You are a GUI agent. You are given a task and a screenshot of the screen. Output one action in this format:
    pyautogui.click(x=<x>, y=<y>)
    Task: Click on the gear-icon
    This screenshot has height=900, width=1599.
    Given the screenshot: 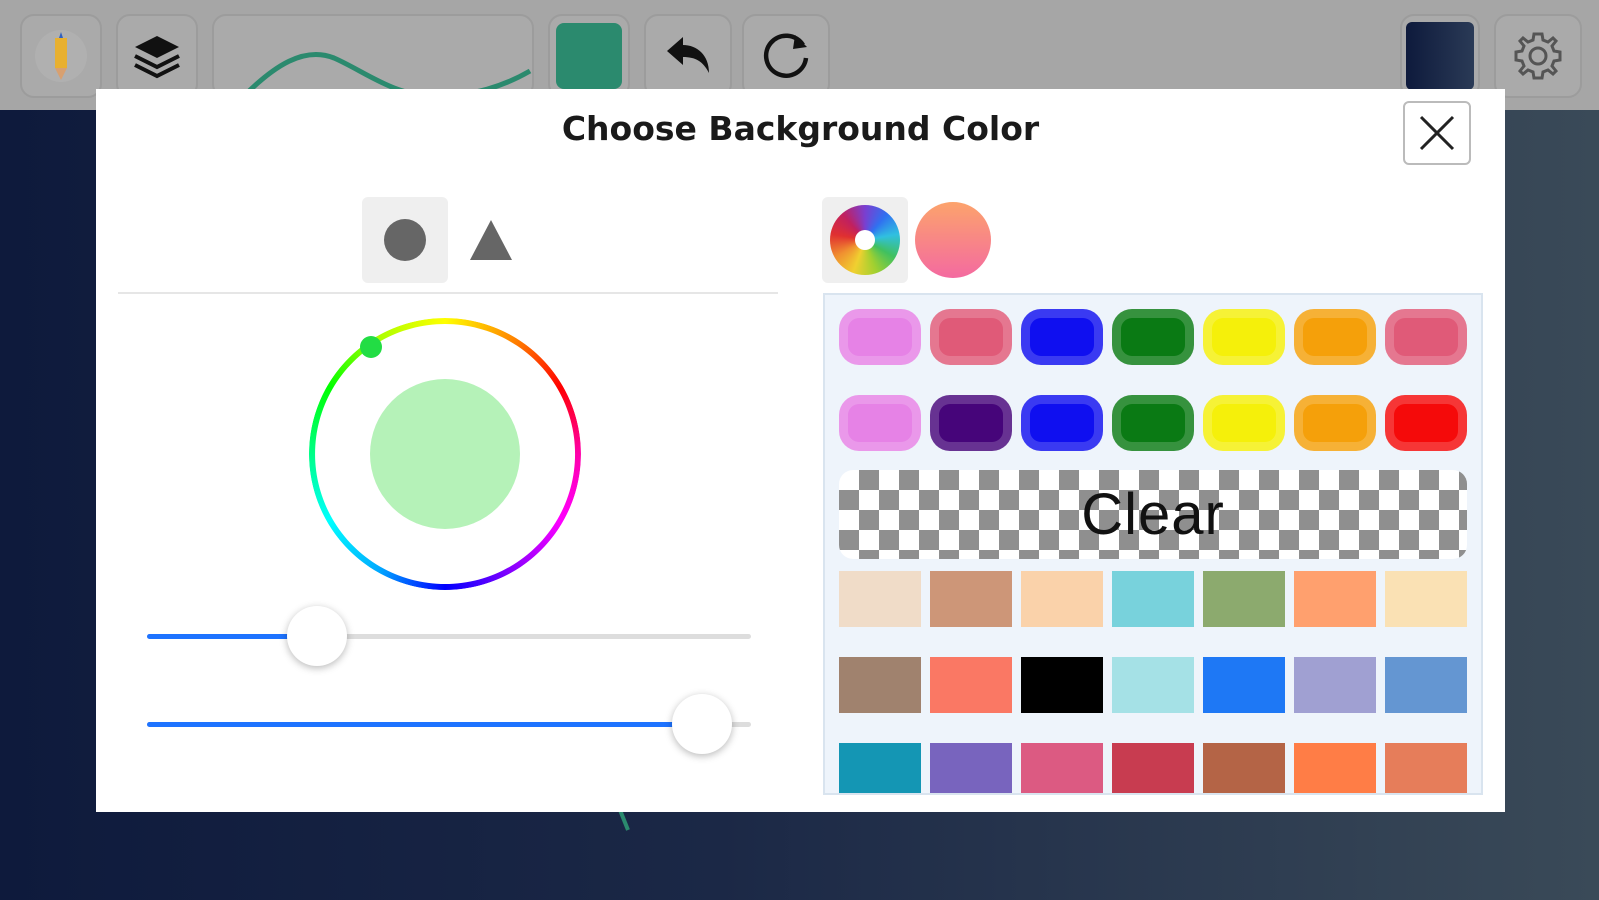 What is the action you would take?
    pyautogui.click(x=1538, y=56)
    